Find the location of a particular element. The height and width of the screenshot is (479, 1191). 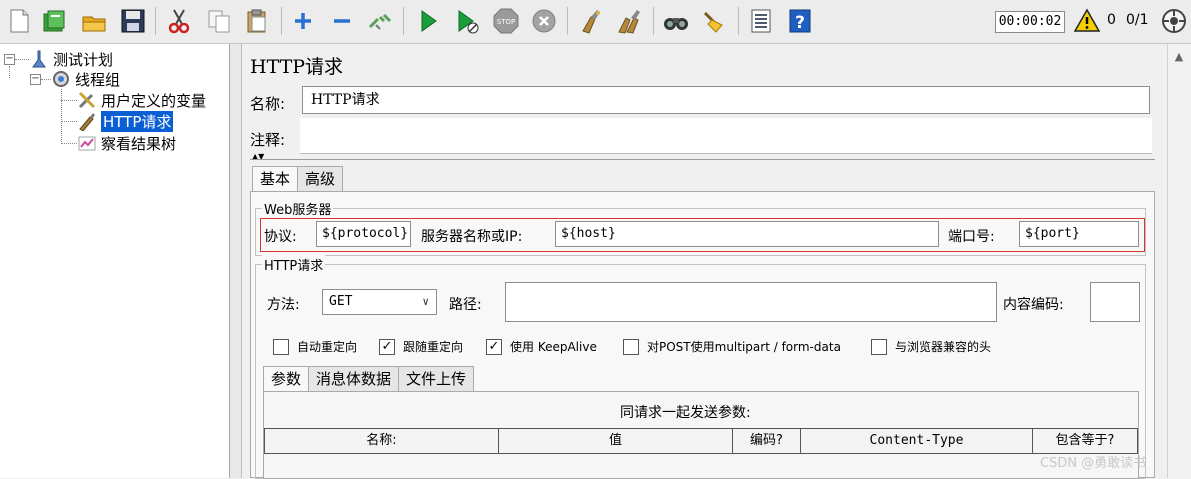

name-label: 名称: is located at coordinates (268, 104).